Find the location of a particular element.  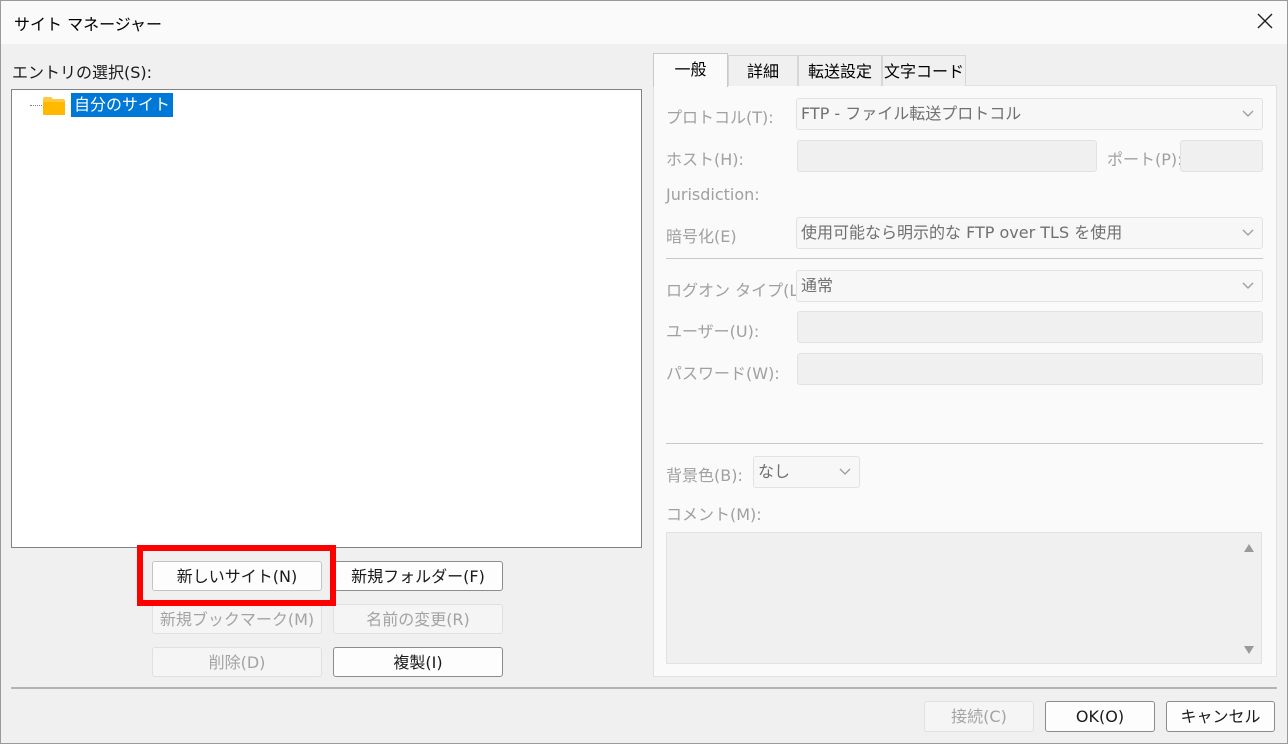

tab-charset: 文字コード is located at coordinates (924, 70).